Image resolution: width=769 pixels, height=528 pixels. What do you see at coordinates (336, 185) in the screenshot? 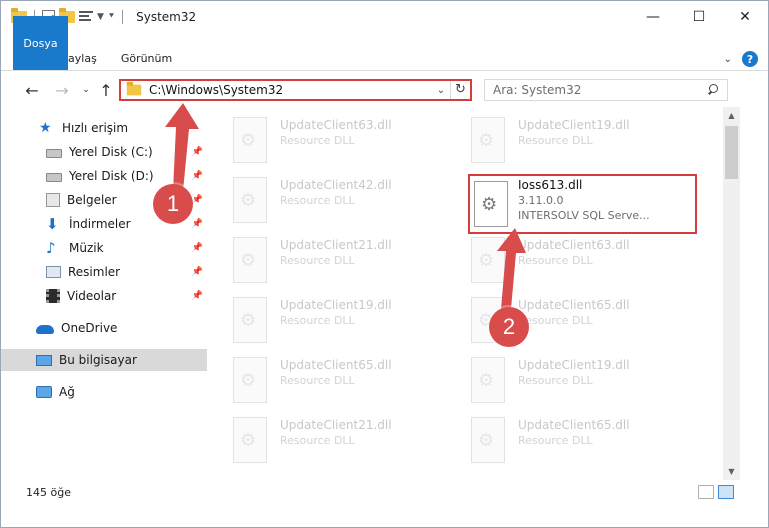
I see `file-name: UpdateClient42.dll` at bounding box center [336, 185].